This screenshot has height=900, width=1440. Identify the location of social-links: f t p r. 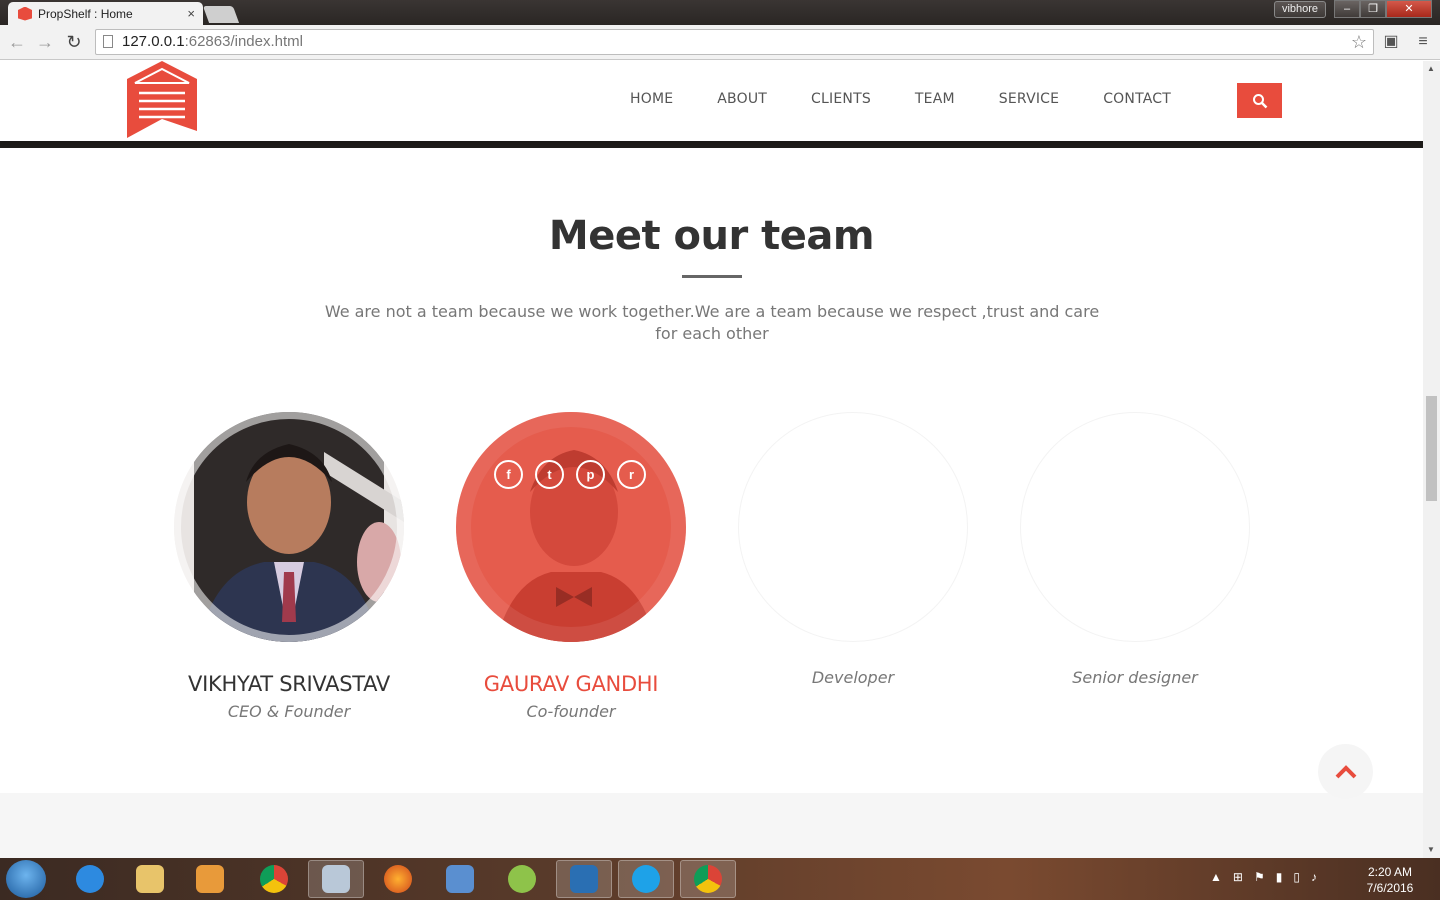
(570, 474).